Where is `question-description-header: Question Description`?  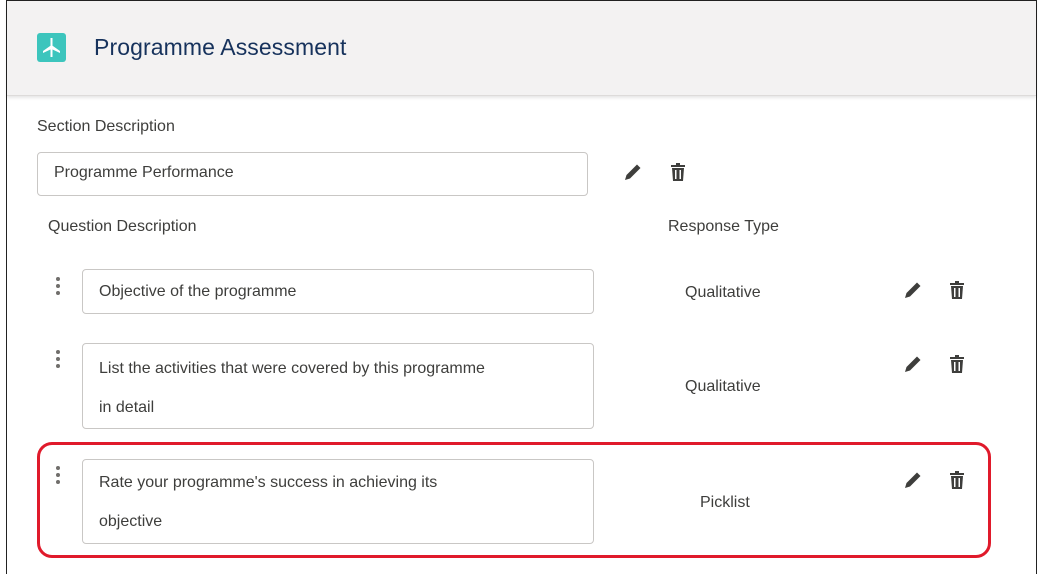
question-description-header: Question Description is located at coordinates (122, 226).